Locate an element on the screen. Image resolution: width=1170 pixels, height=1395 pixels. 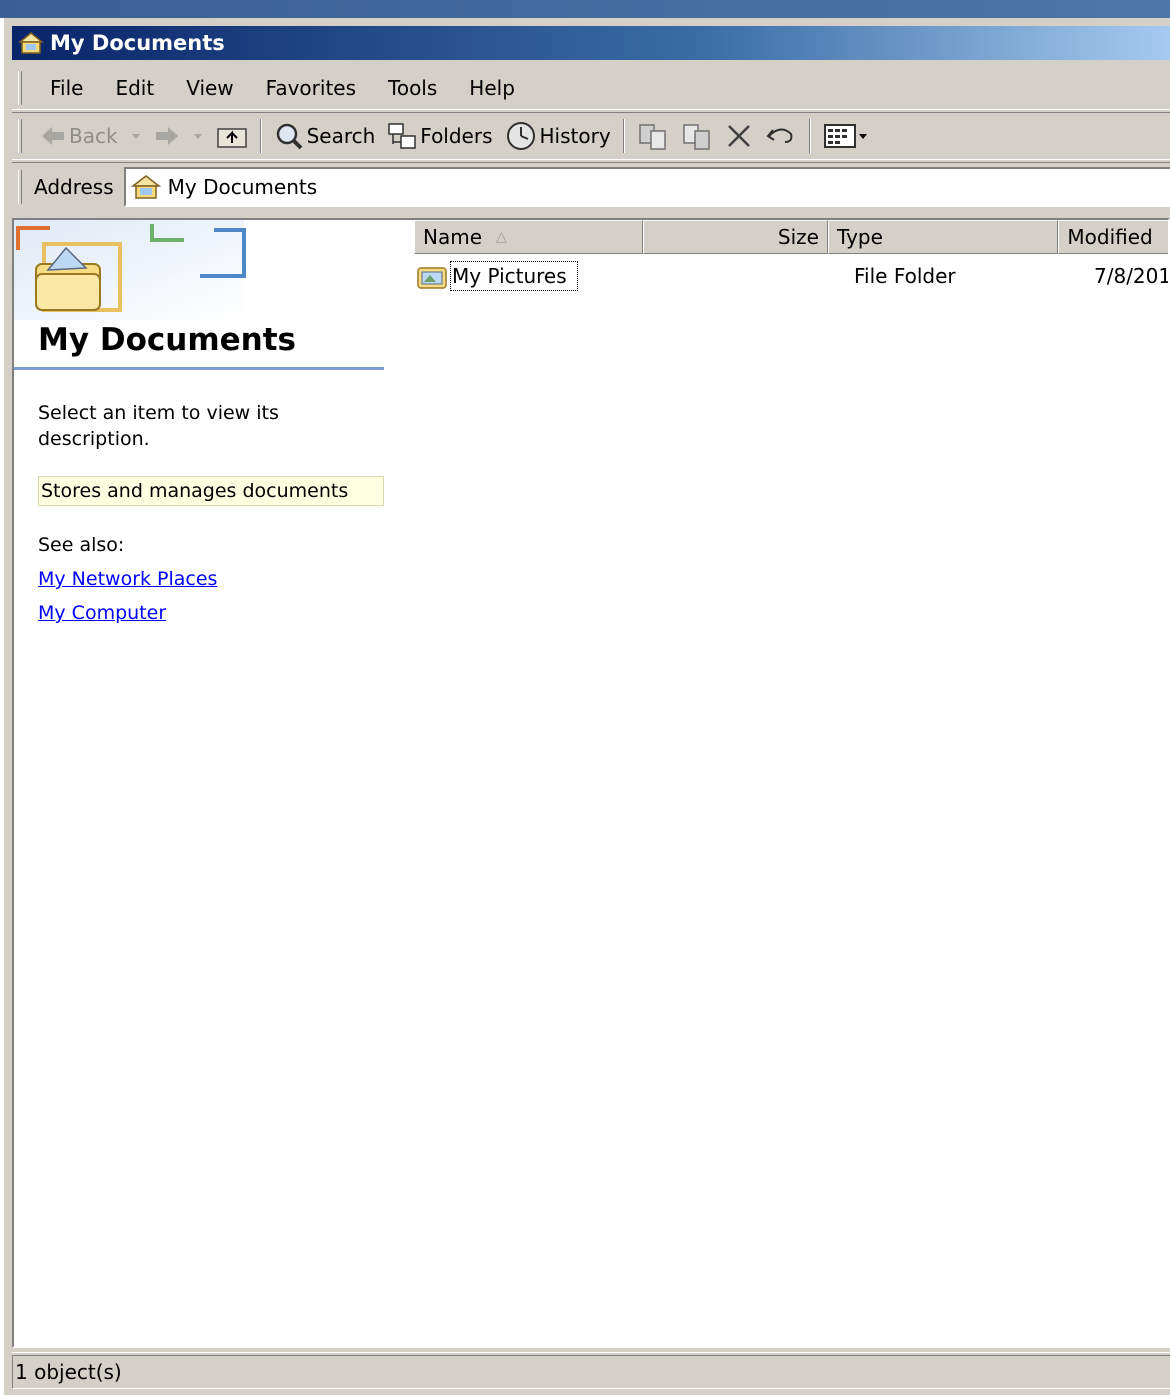
link-my-computer: My Computer is located at coordinates (102, 613).